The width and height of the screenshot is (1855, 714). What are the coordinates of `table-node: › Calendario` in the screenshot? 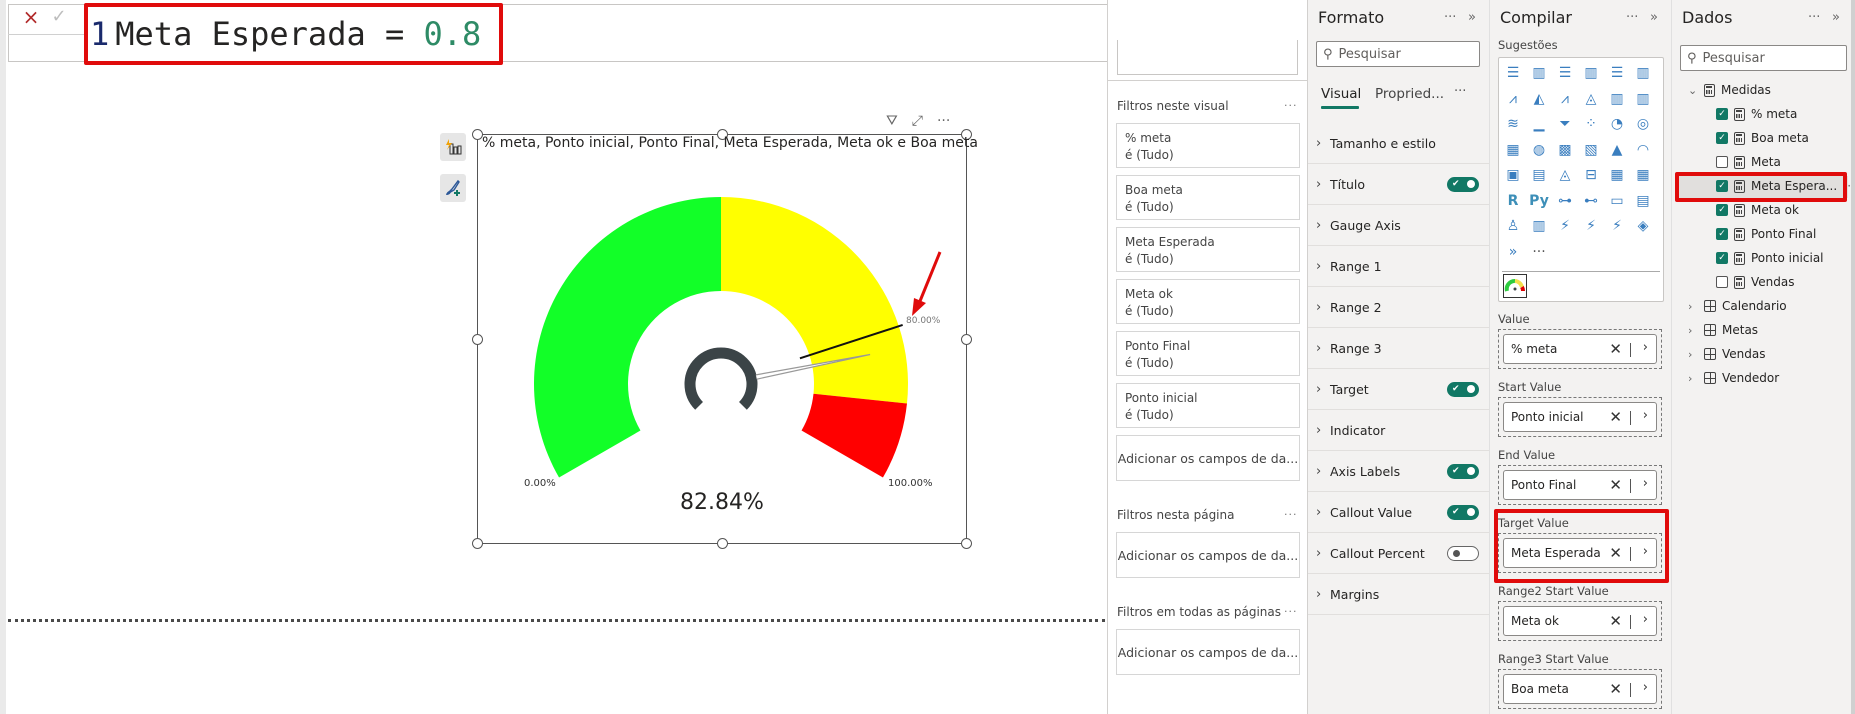 It's located at (1737, 306).